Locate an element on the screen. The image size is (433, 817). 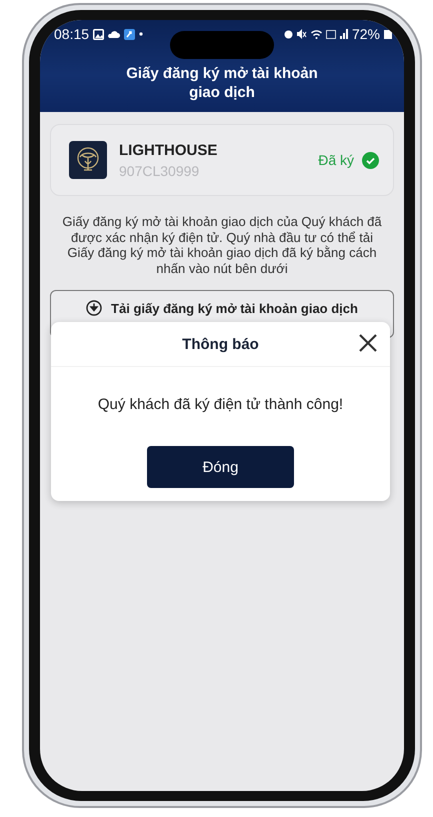
wifi-icon is located at coordinates (316, 34).